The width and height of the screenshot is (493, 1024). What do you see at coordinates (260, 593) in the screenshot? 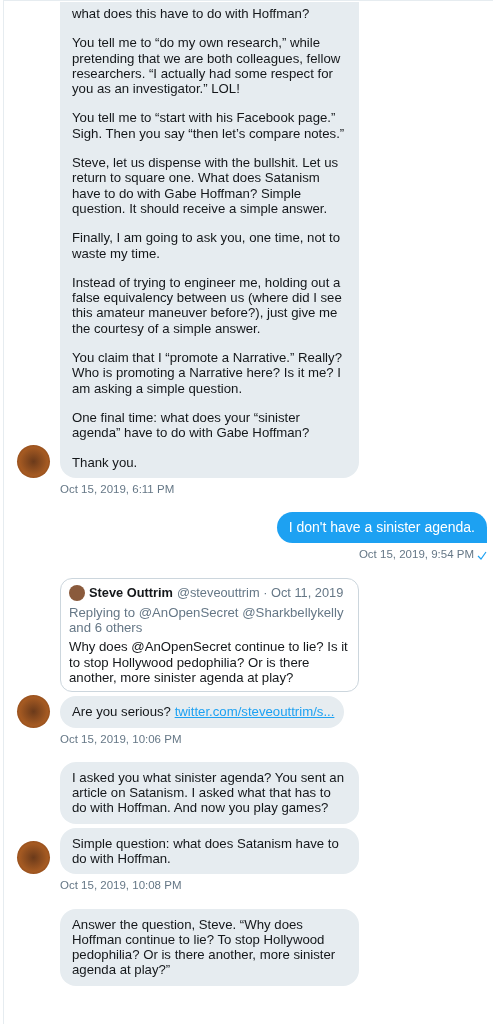
I see `author-handle: @steveouttrim · Oct 11, 2019` at bounding box center [260, 593].